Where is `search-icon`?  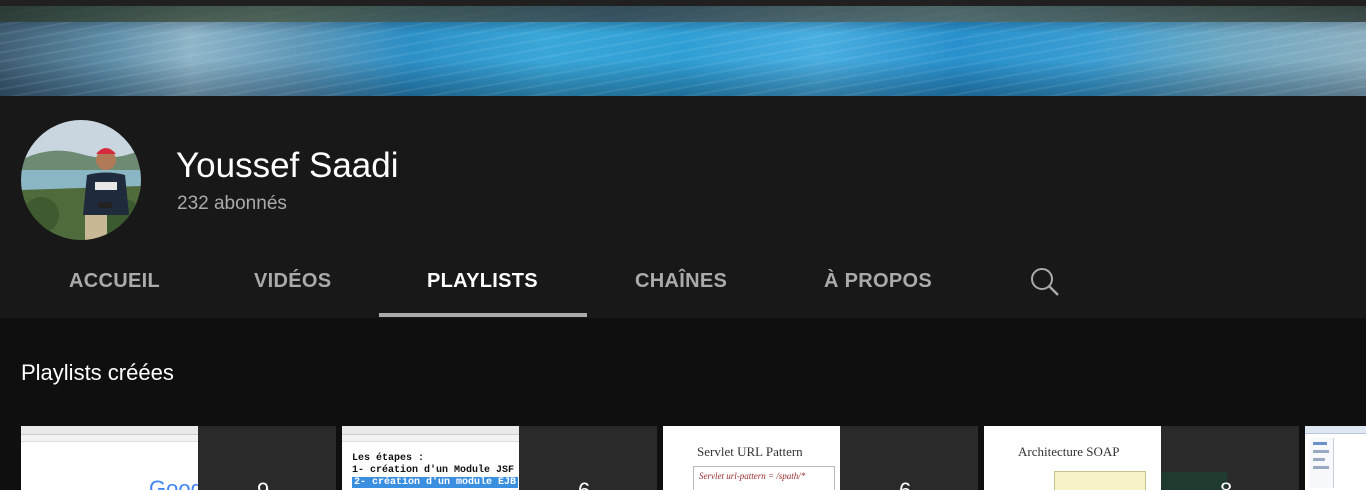 search-icon is located at coordinates (1045, 282).